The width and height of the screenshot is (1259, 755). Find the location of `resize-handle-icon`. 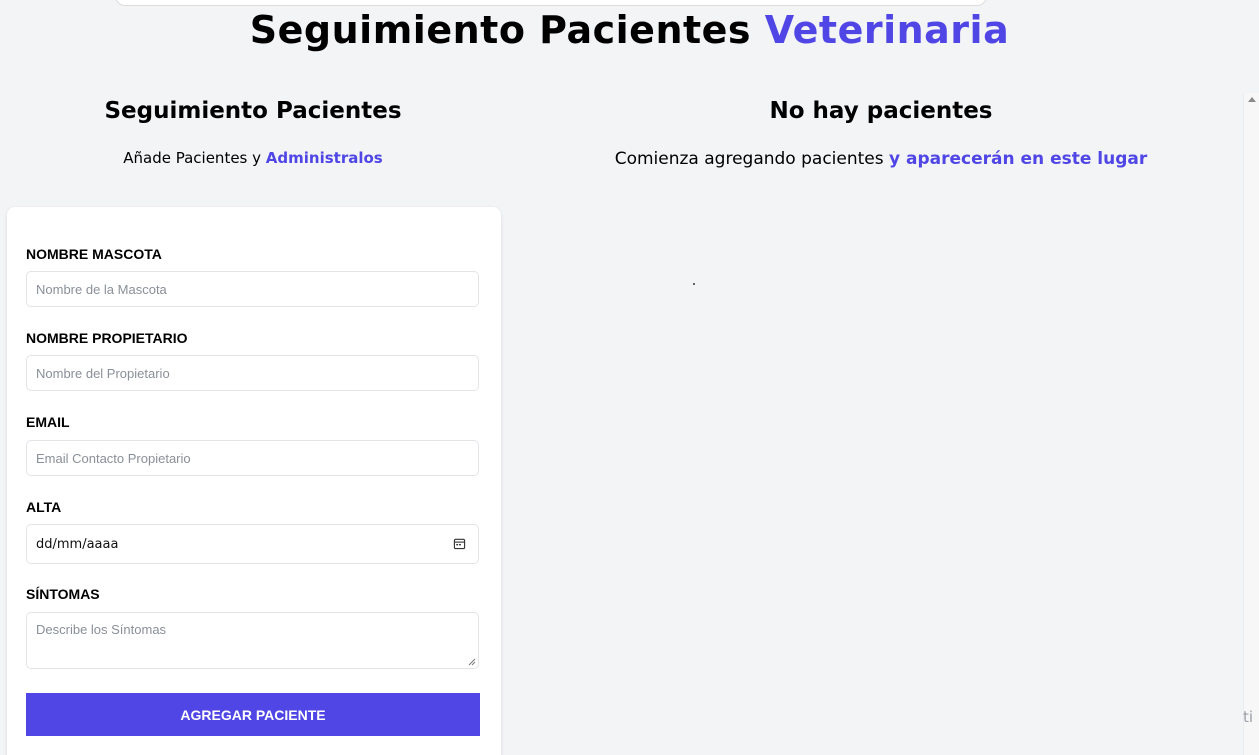

resize-handle-icon is located at coordinates (471, 661).